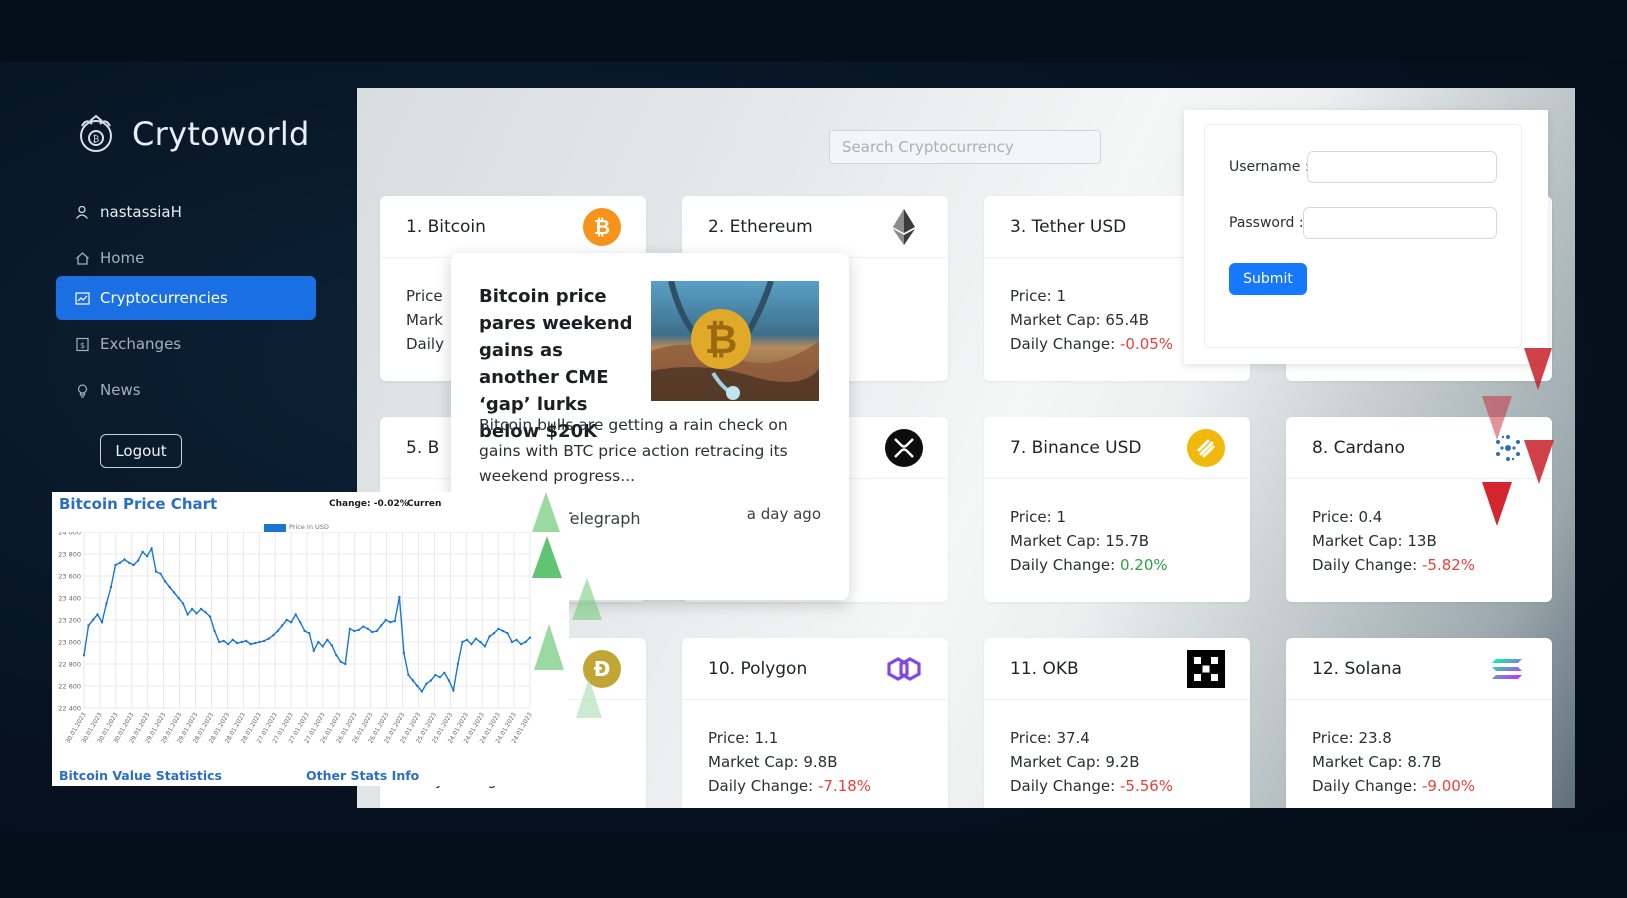 This screenshot has height=898, width=1627. I want to click on chart-current: Curren, so click(424, 504).